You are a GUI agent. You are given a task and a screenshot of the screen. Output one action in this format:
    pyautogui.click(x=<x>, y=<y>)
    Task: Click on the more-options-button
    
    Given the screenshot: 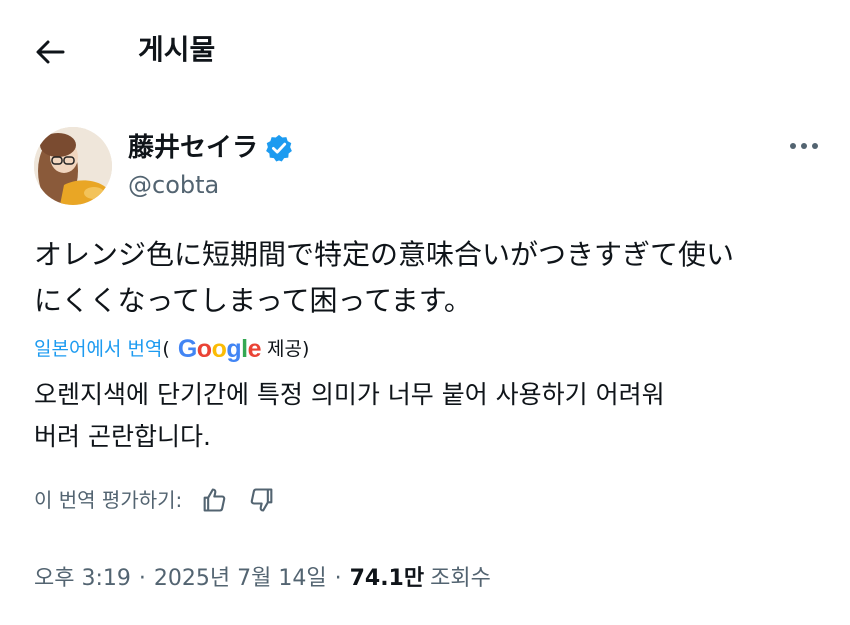 What is the action you would take?
    pyautogui.click(x=804, y=146)
    